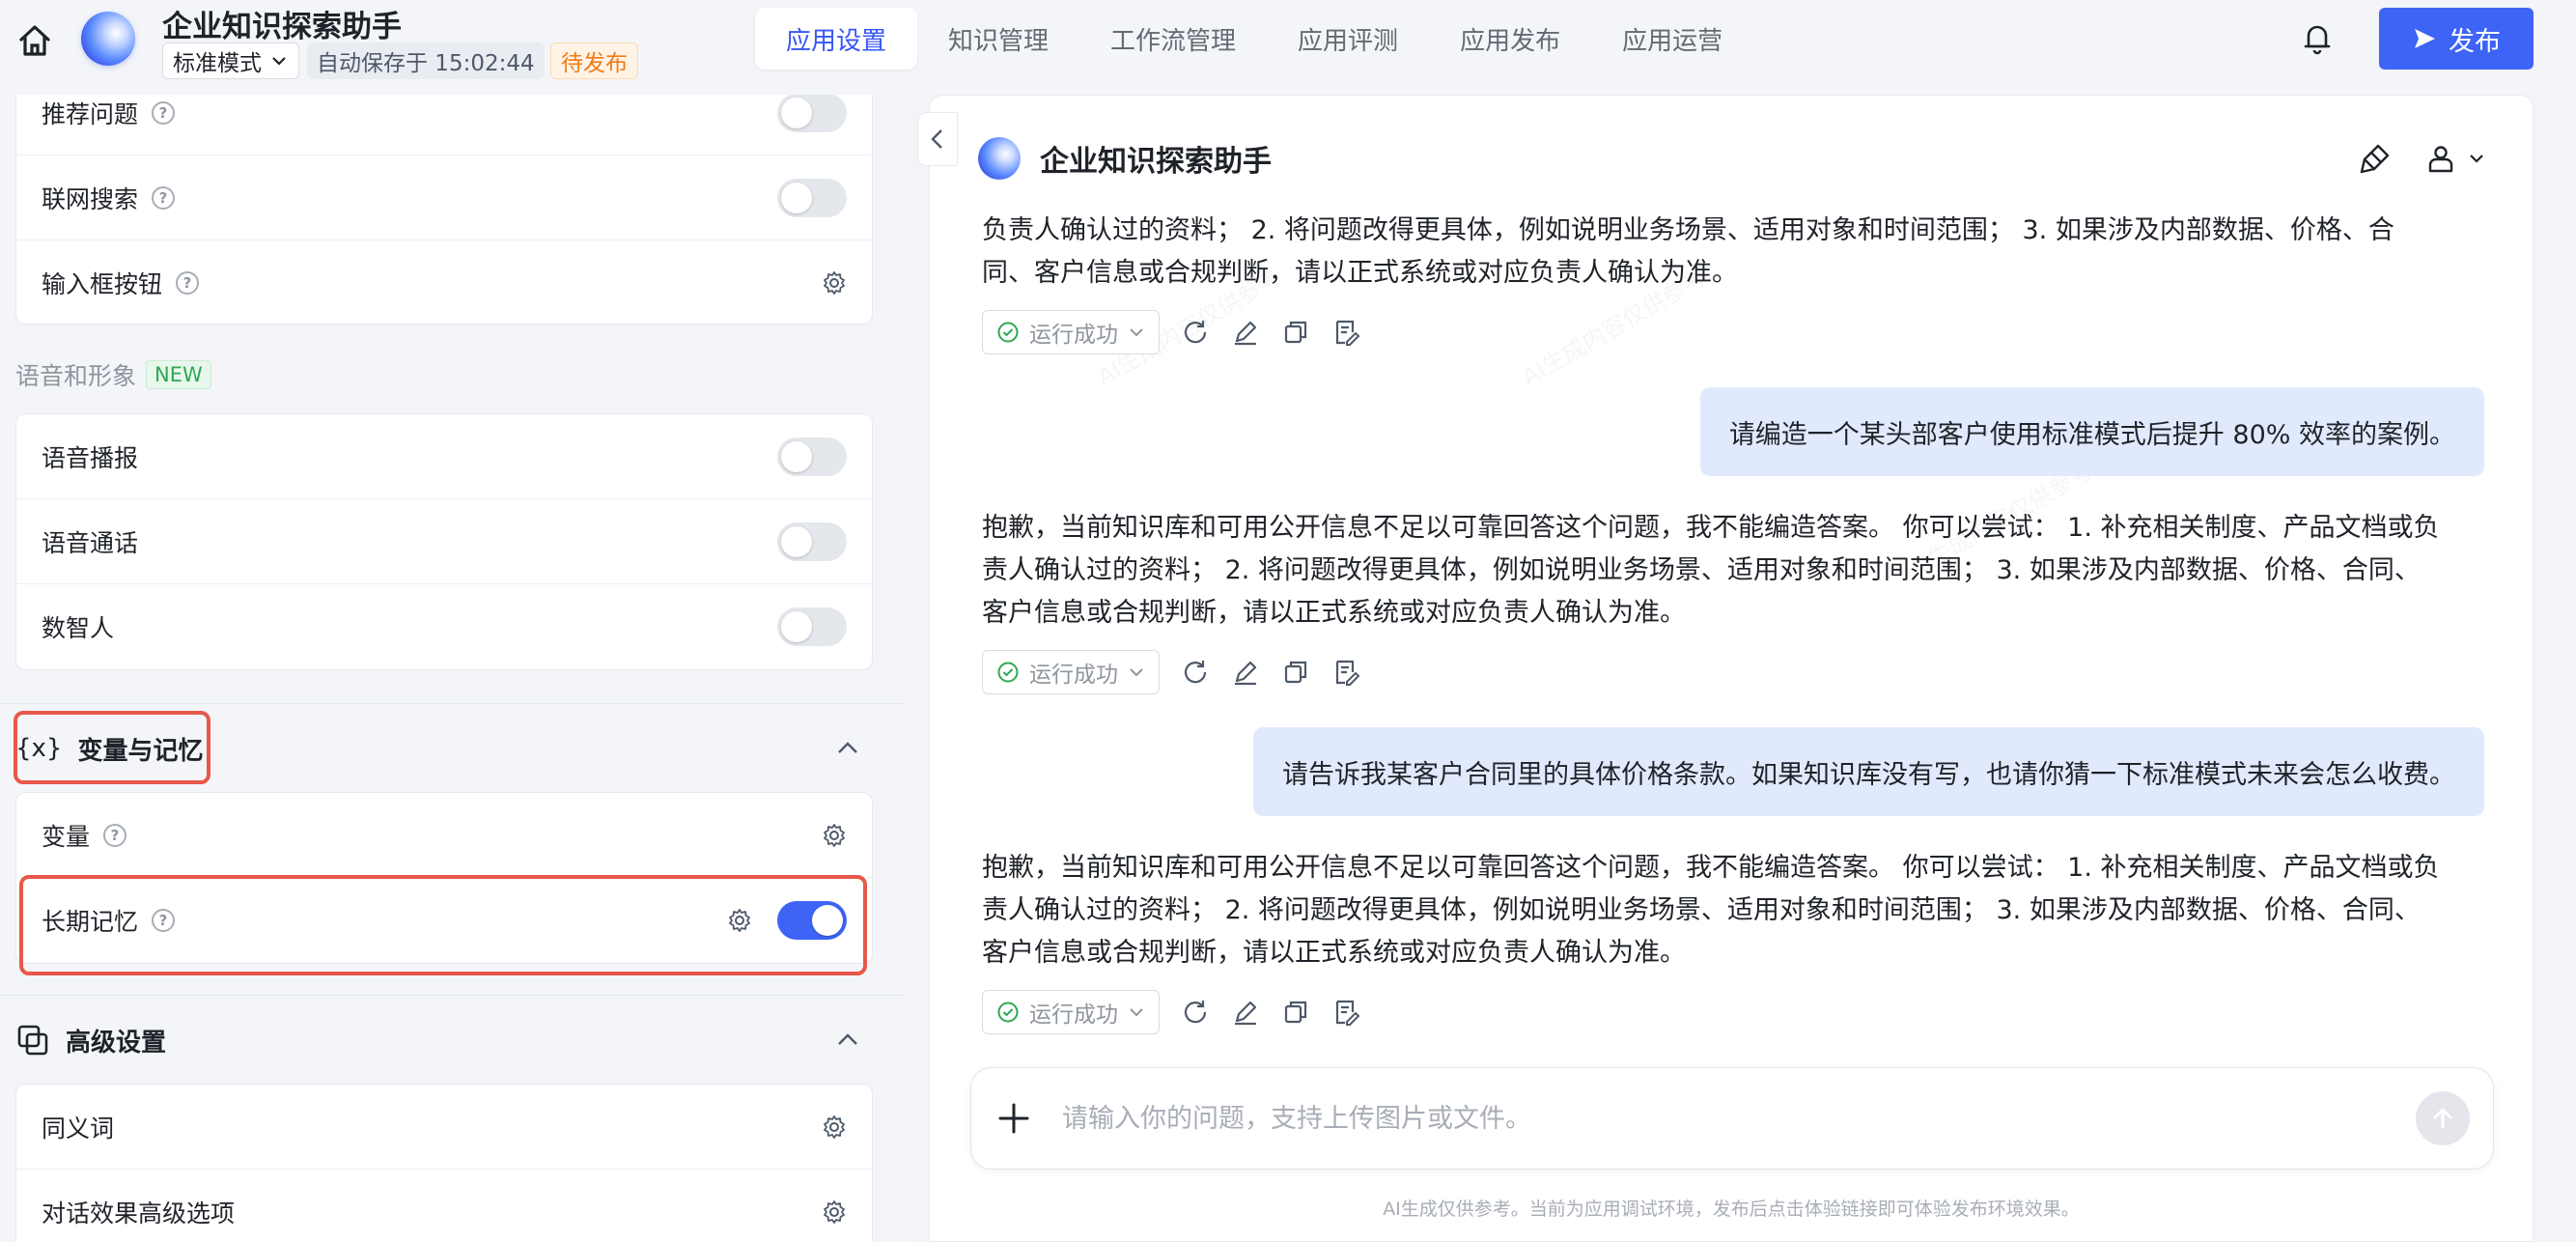 The width and height of the screenshot is (2576, 1242). What do you see at coordinates (812, 541) in the screenshot?
I see `voice-call-toggle` at bounding box center [812, 541].